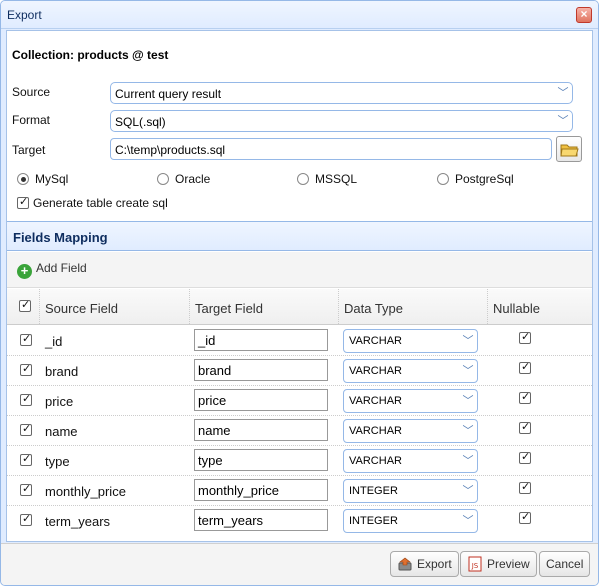  I want to click on fields-mapping-header: Fields Mapping, so click(299, 236).